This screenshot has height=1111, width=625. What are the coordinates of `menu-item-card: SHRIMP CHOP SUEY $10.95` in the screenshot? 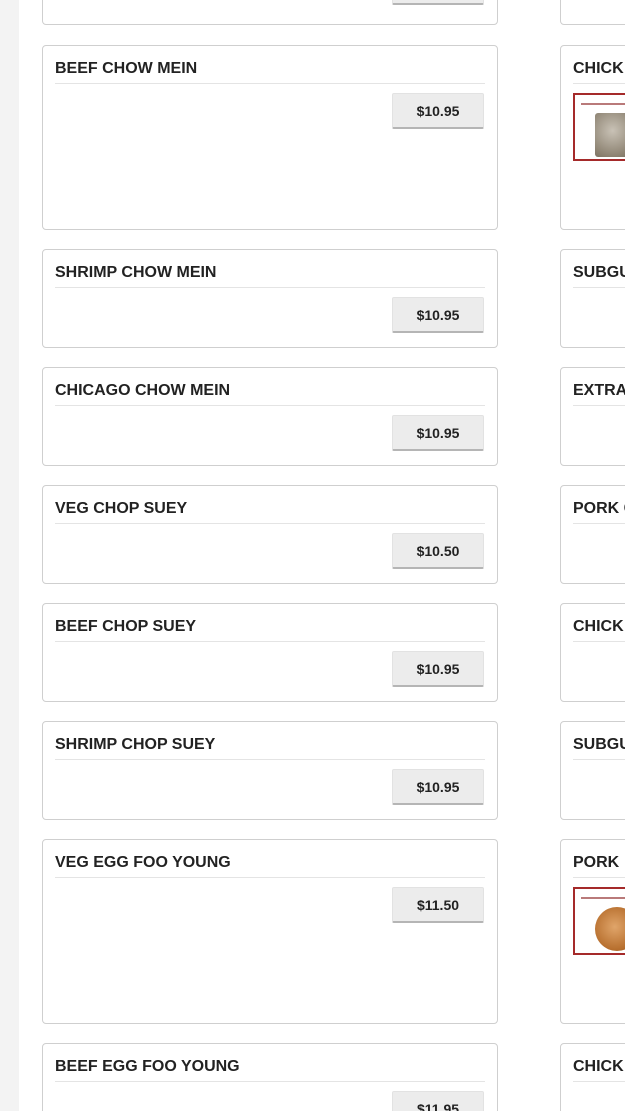 It's located at (270, 770).